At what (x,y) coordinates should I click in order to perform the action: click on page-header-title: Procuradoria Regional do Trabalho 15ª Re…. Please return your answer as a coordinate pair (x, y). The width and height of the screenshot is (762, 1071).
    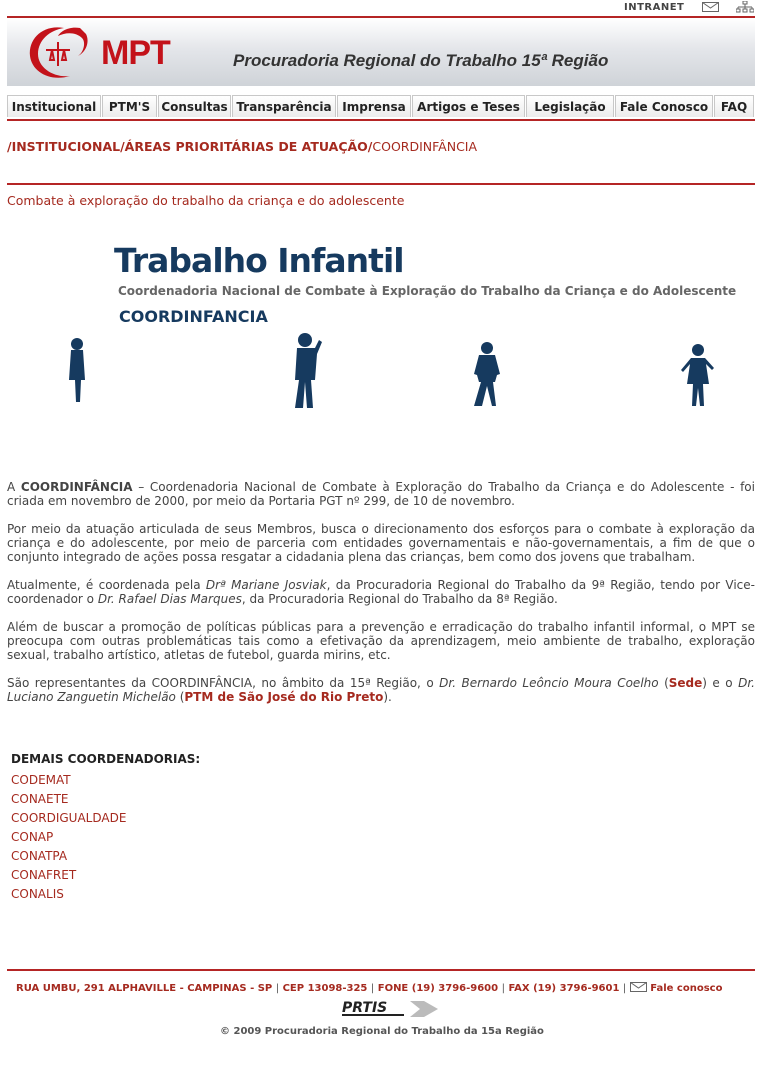
    Looking at the image, I should click on (421, 60).